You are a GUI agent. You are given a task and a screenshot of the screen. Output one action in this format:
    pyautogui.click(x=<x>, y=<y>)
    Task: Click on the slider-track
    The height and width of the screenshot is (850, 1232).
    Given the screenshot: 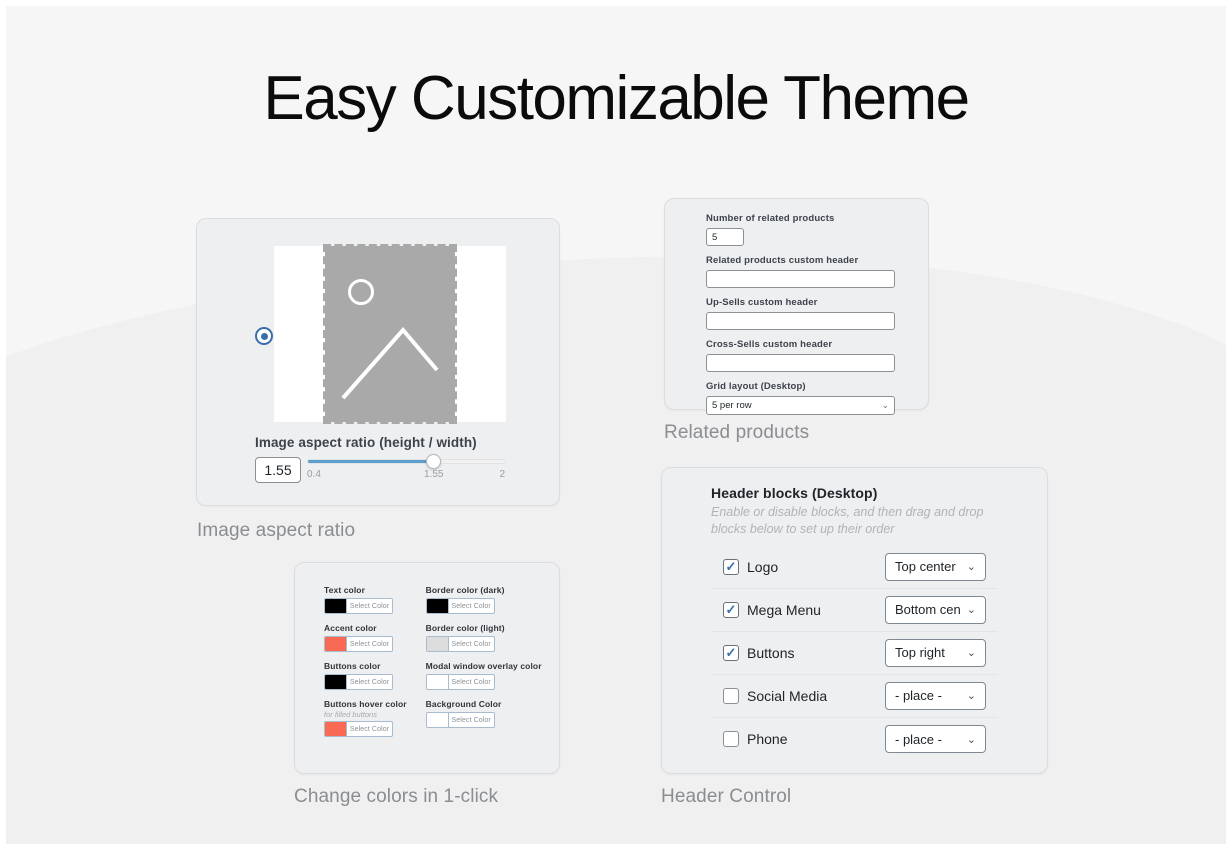 What is the action you would take?
    pyautogui.click(x=406, y=461)
    